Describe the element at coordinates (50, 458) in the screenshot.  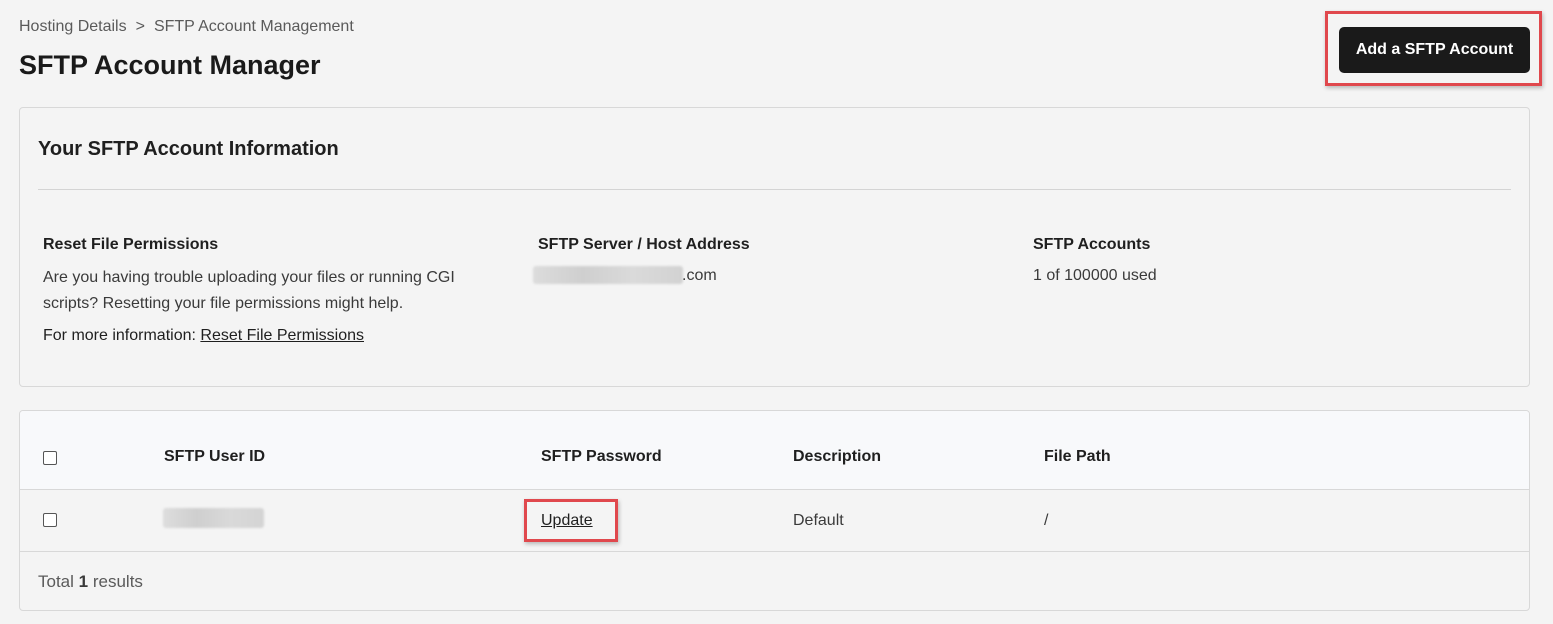
I see `select-all-checkbox` at that location.